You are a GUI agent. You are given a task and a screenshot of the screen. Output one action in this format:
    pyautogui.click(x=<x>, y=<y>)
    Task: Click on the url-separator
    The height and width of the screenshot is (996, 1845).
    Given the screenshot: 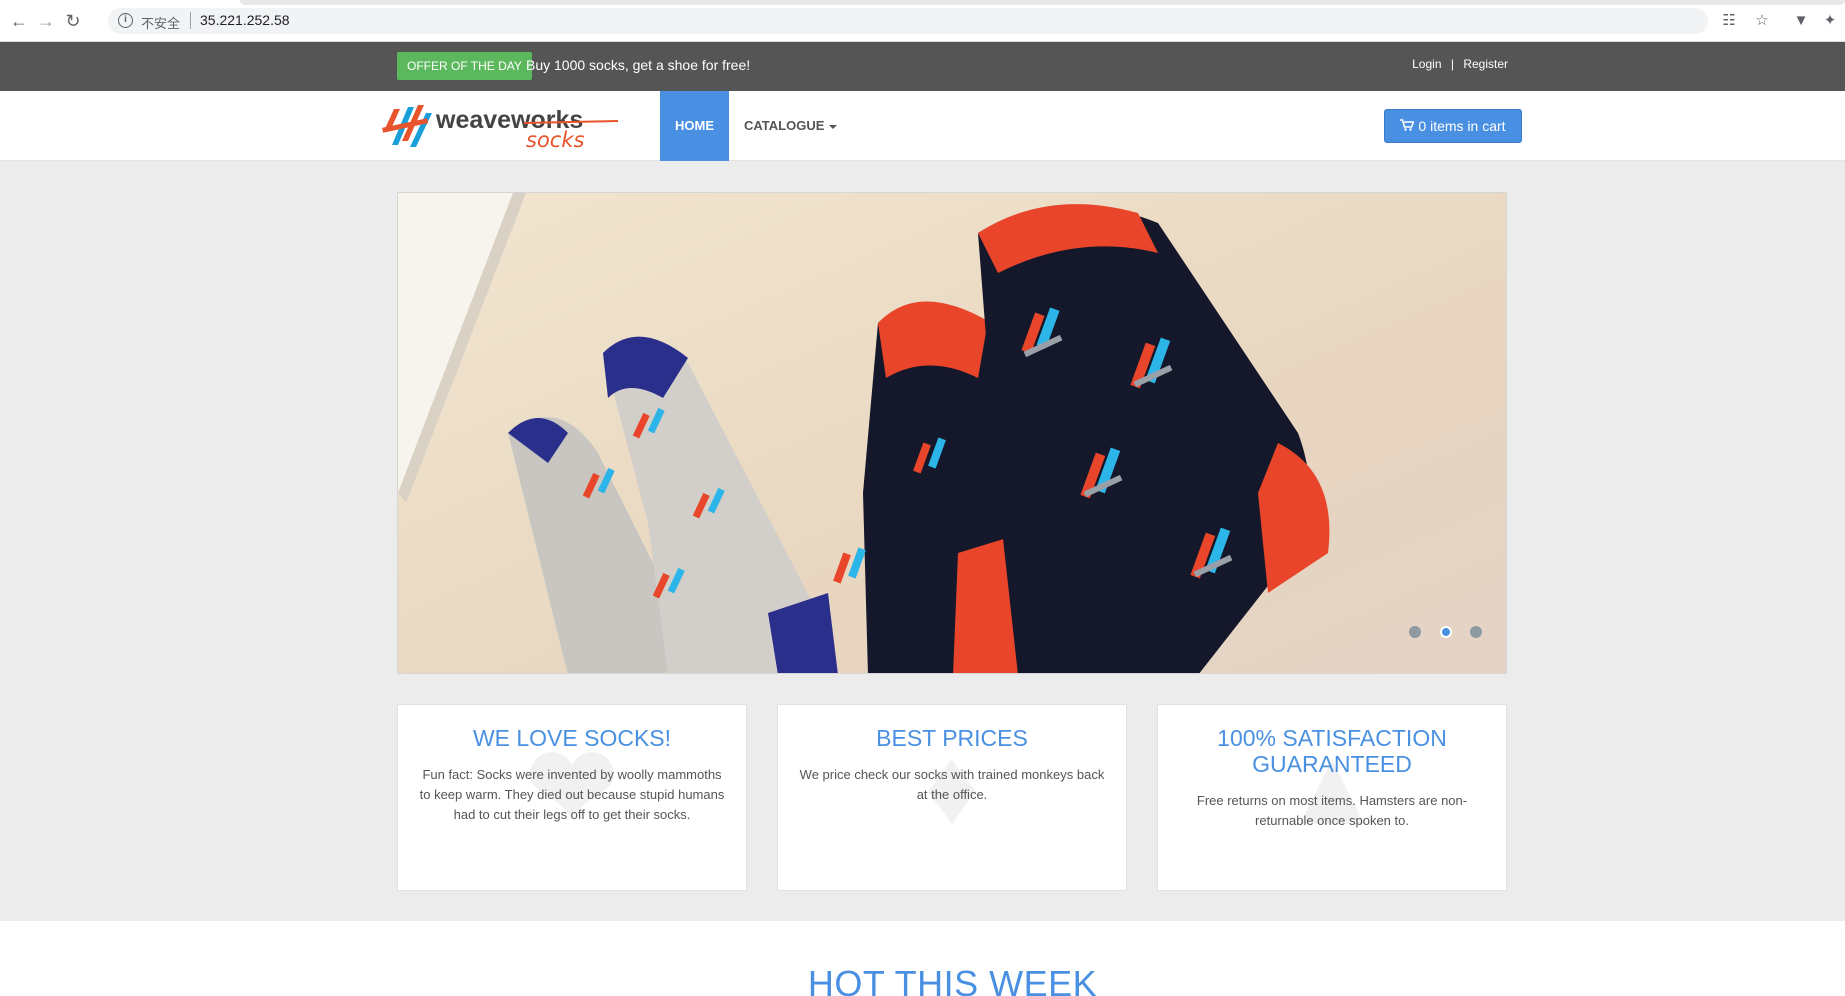 What is the action you would take?
    pyautogui.click(x=190, y=20)
    